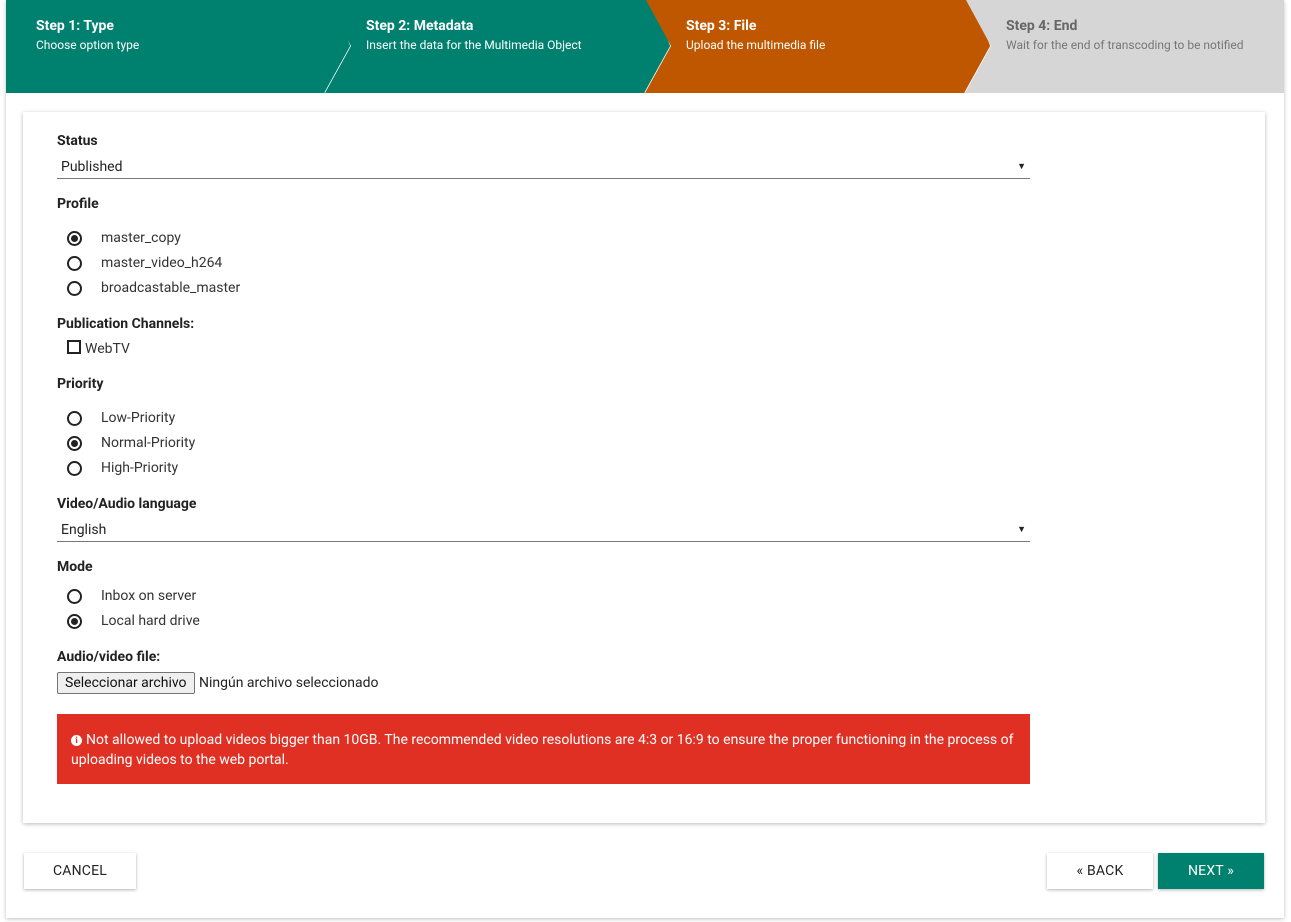 The image size is (1291, 922). Describe the element at coordinates (289, 683) in the screenshot. I see `file-status-text: Ningún archivo seleccionado` at that location.